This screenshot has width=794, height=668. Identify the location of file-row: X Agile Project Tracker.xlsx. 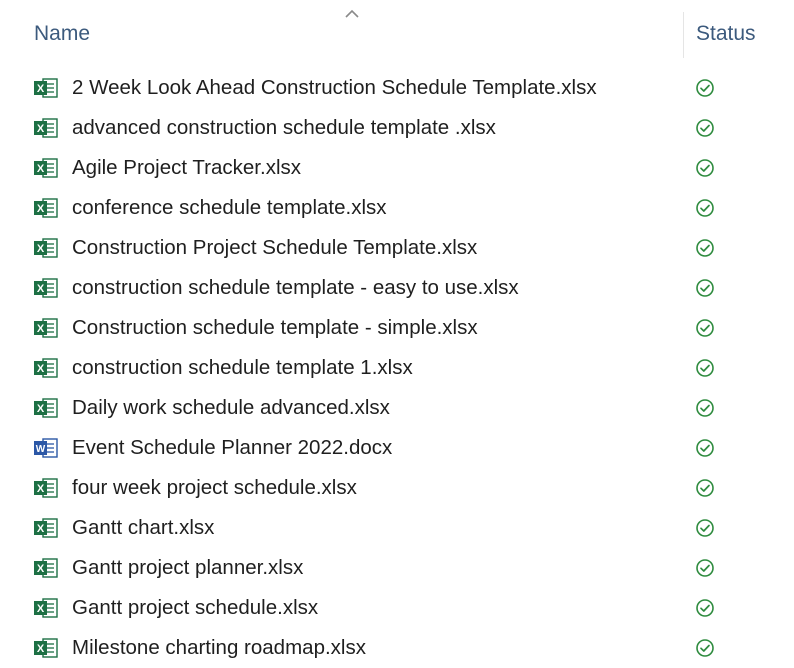
(397, 168).